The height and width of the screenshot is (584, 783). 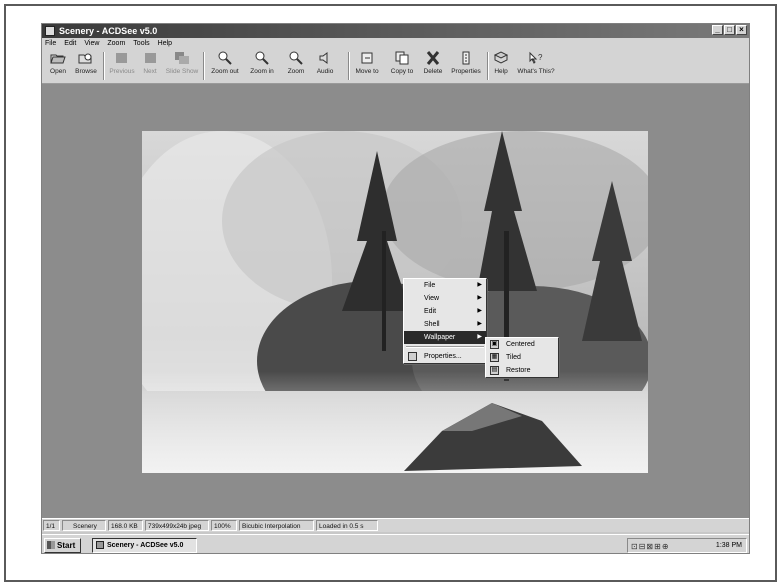 I want to click on zoom-out-label: Zoom out, so click(x=225, y=71).